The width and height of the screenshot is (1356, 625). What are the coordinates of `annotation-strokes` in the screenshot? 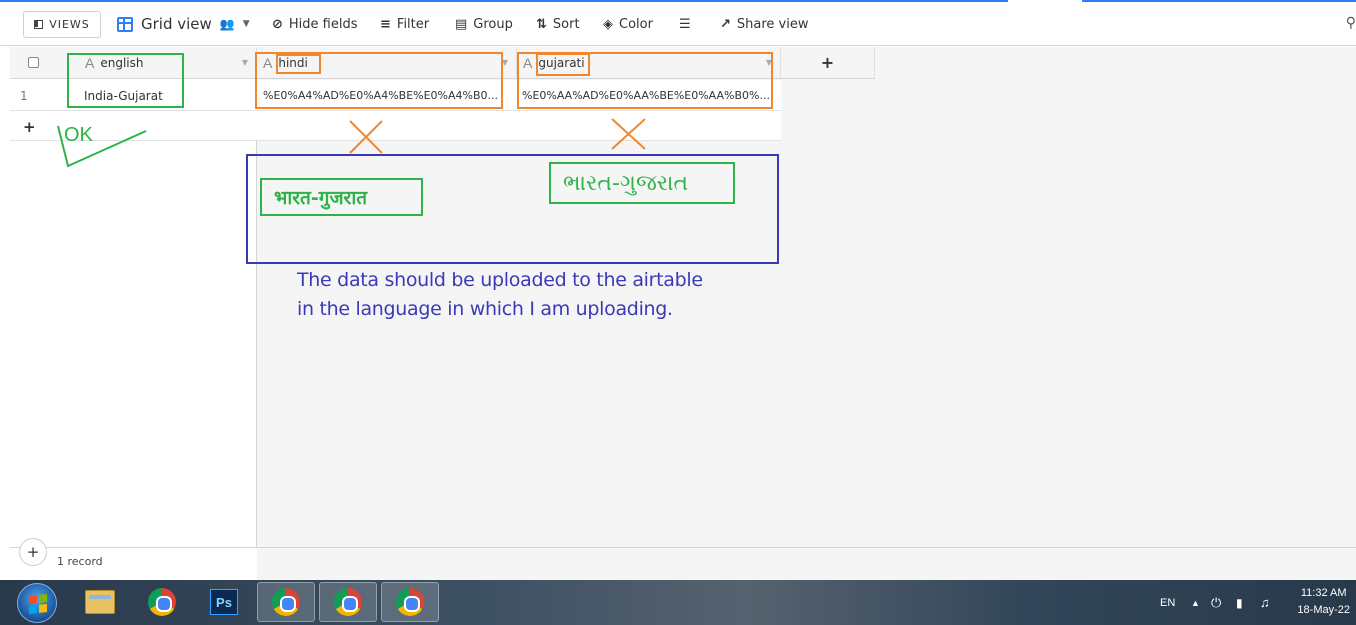 It's located at (351, 143).